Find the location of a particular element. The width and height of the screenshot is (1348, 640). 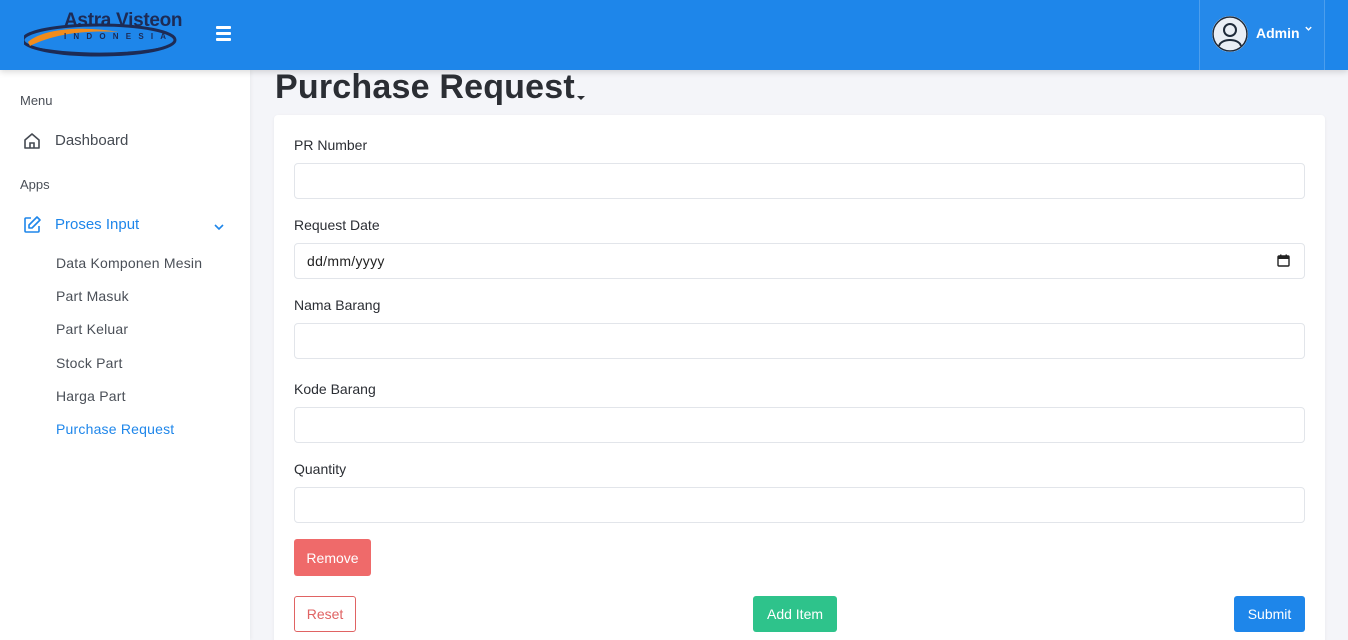

nama-barang-input is located at coordinates (799, 341).